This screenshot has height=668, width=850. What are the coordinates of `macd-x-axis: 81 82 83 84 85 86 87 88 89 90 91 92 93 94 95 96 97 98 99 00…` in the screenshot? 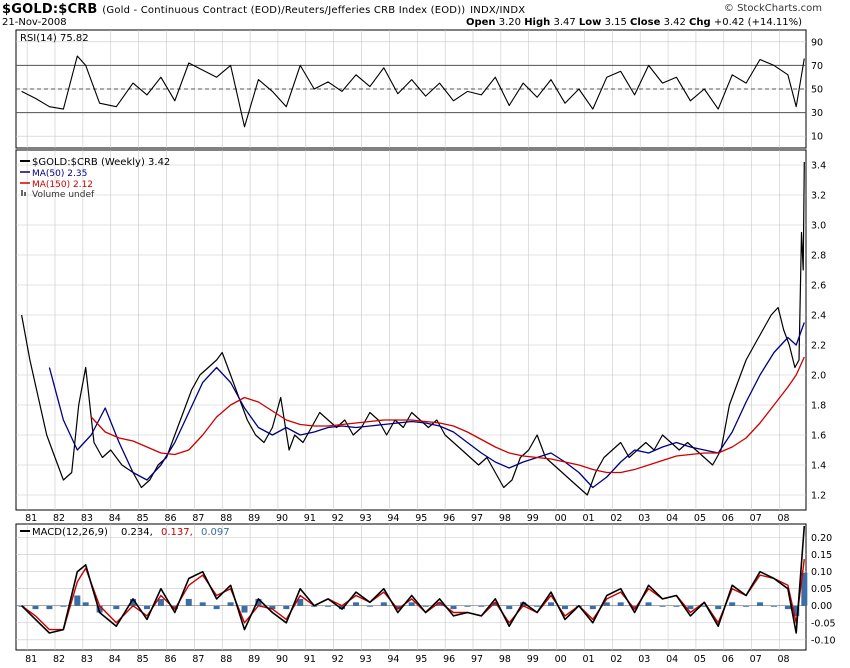 It's located at (407, 659).